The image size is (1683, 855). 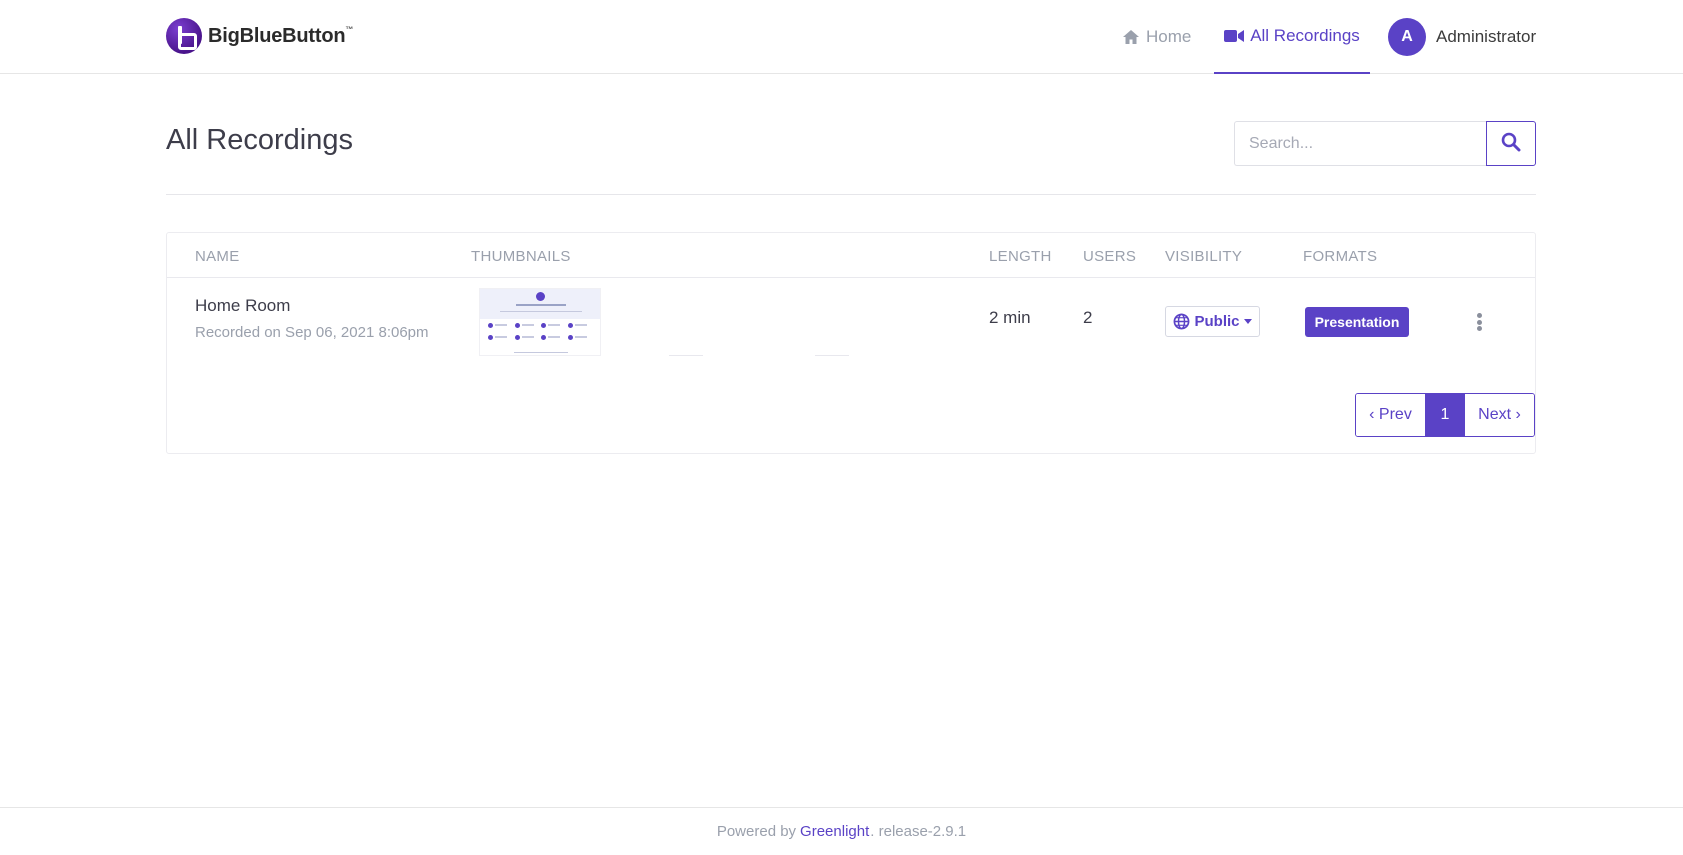 I want to click on recording-length: 2 min, so click(x=1010, y=317).